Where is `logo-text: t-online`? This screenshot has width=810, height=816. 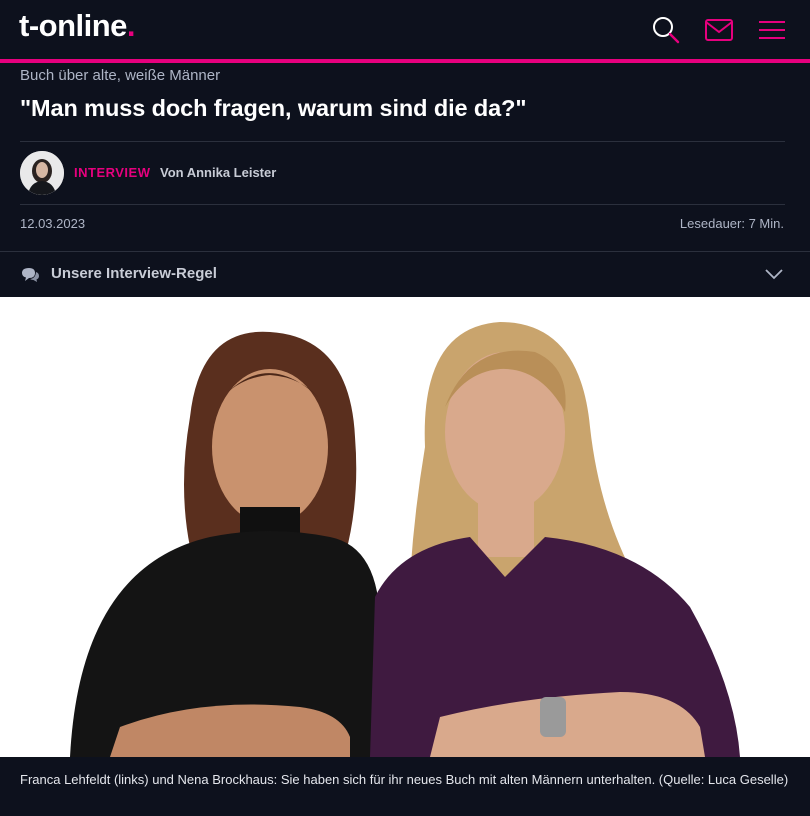 logo-text: t-online is located at coordinates (73, 25).